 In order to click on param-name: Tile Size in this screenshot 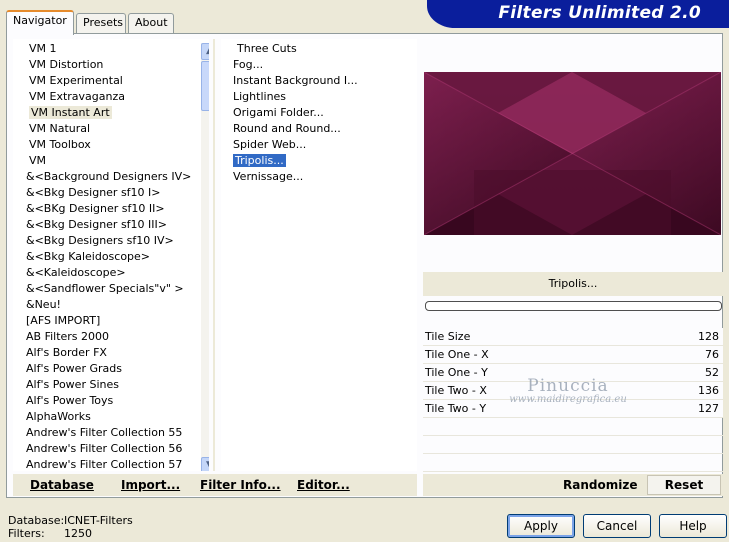, I will do `click(448, 336)`.